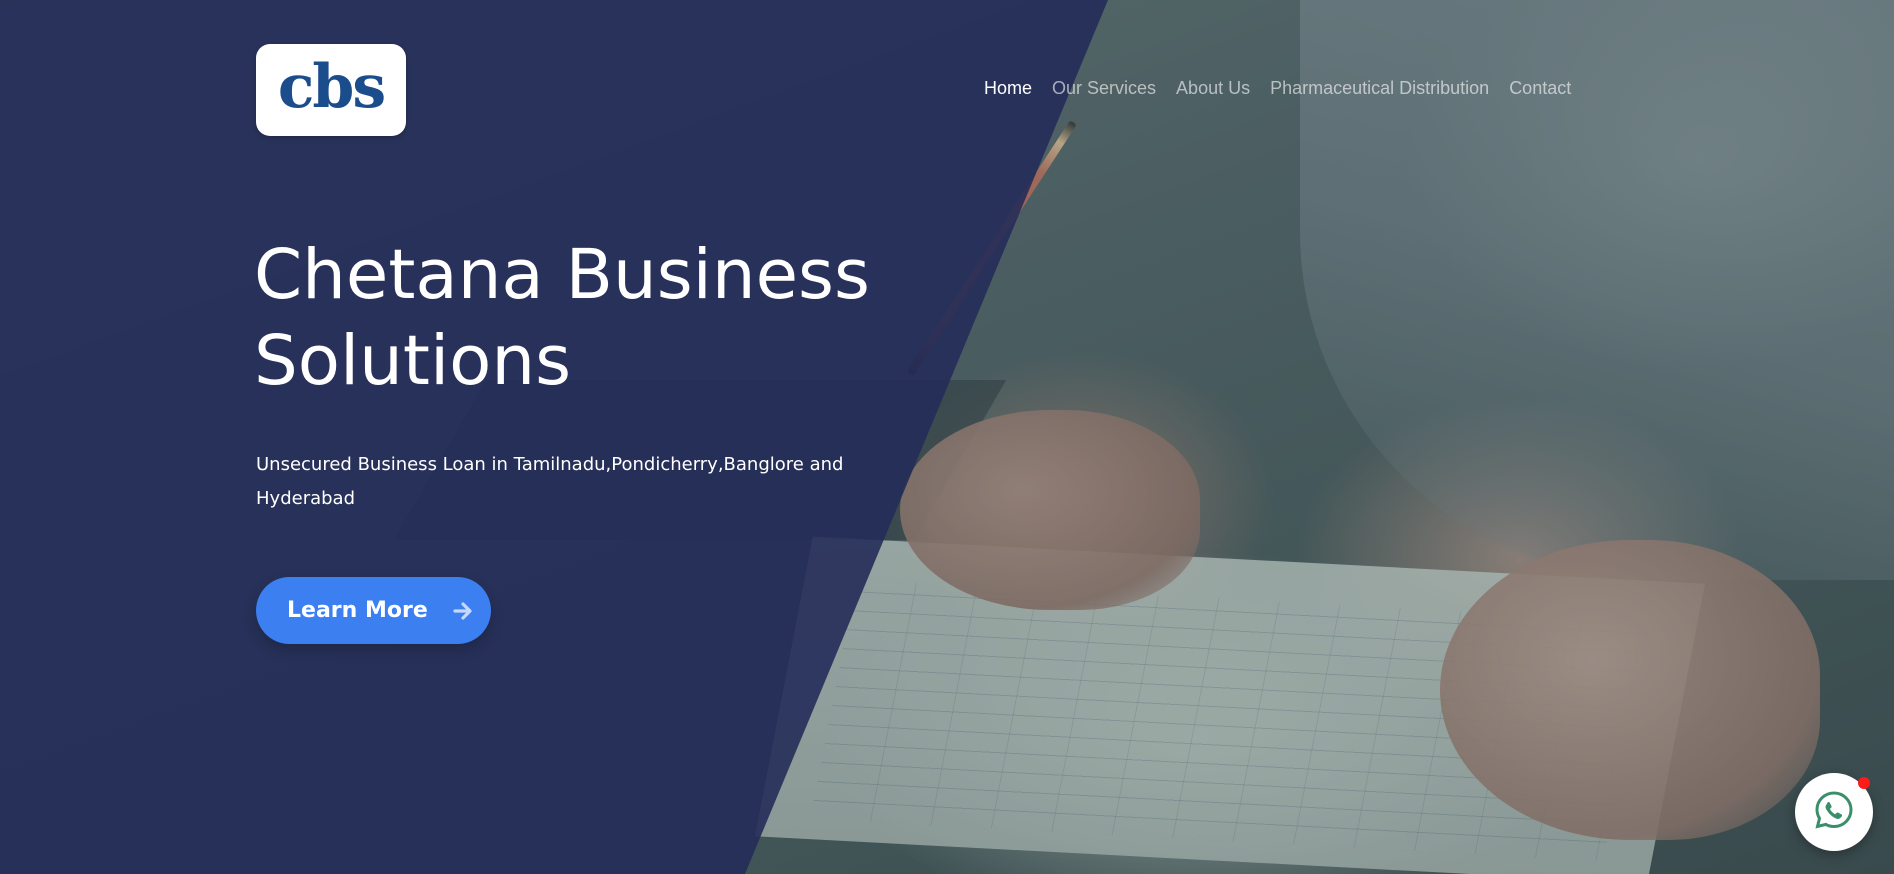  I want to click on hero-title-line-2: Solutions, so click(413, 361).